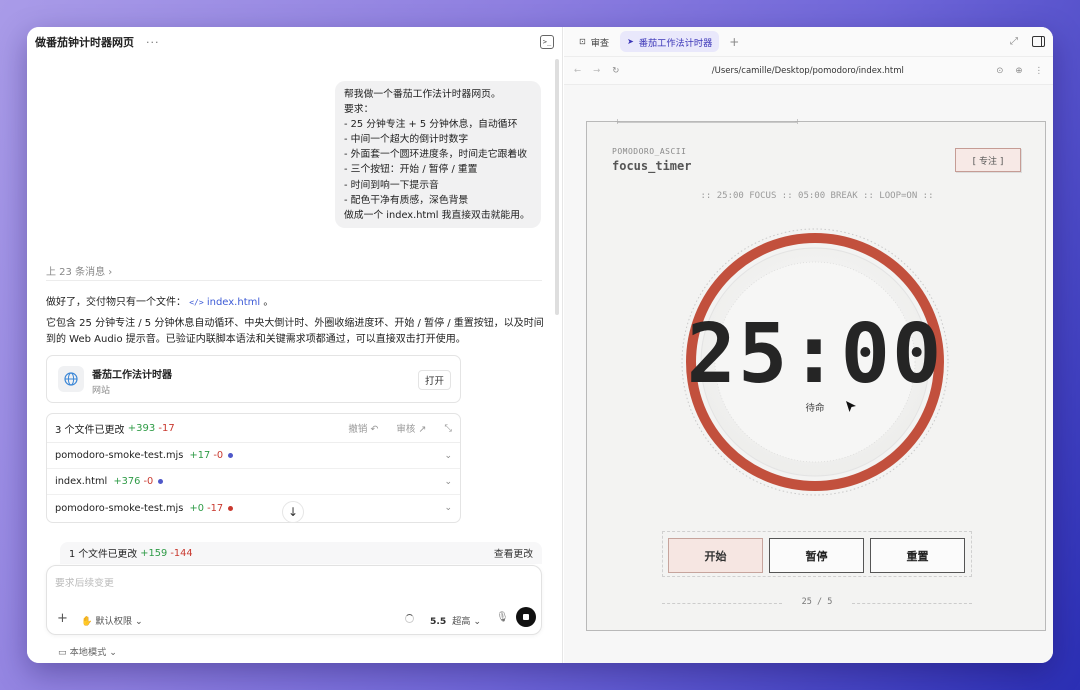  What do you see at coordinates (815, 354) in the screenshot?
I see `countdown-display: 25:00` at bounding box center [815, 354].